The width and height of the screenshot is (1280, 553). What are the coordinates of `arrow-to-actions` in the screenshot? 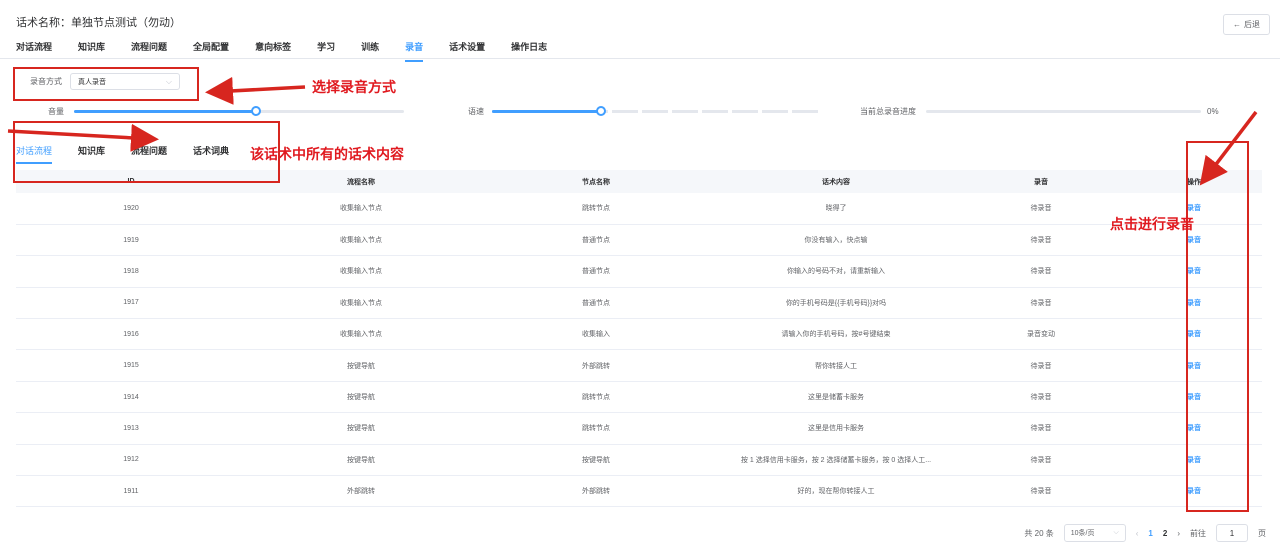 It's located at (1228, 148).